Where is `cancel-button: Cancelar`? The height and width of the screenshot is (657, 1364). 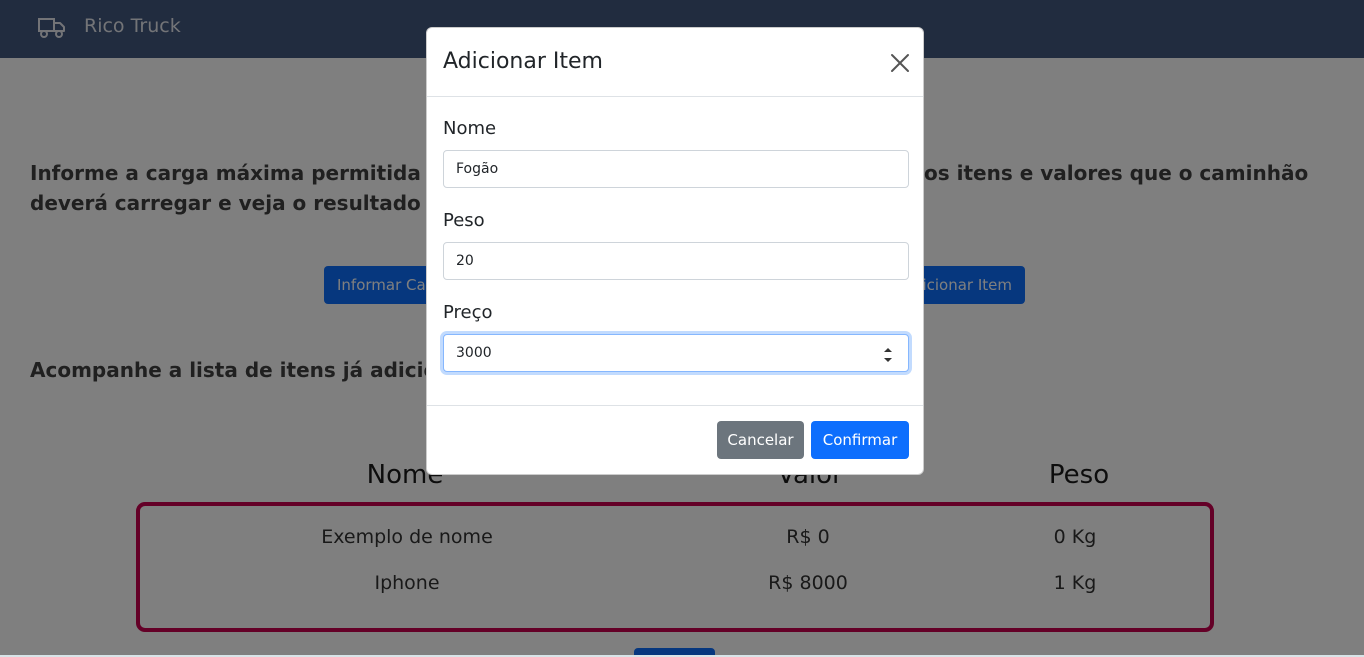
cancel-button: Cancelar is located at coordinates (760, 440).